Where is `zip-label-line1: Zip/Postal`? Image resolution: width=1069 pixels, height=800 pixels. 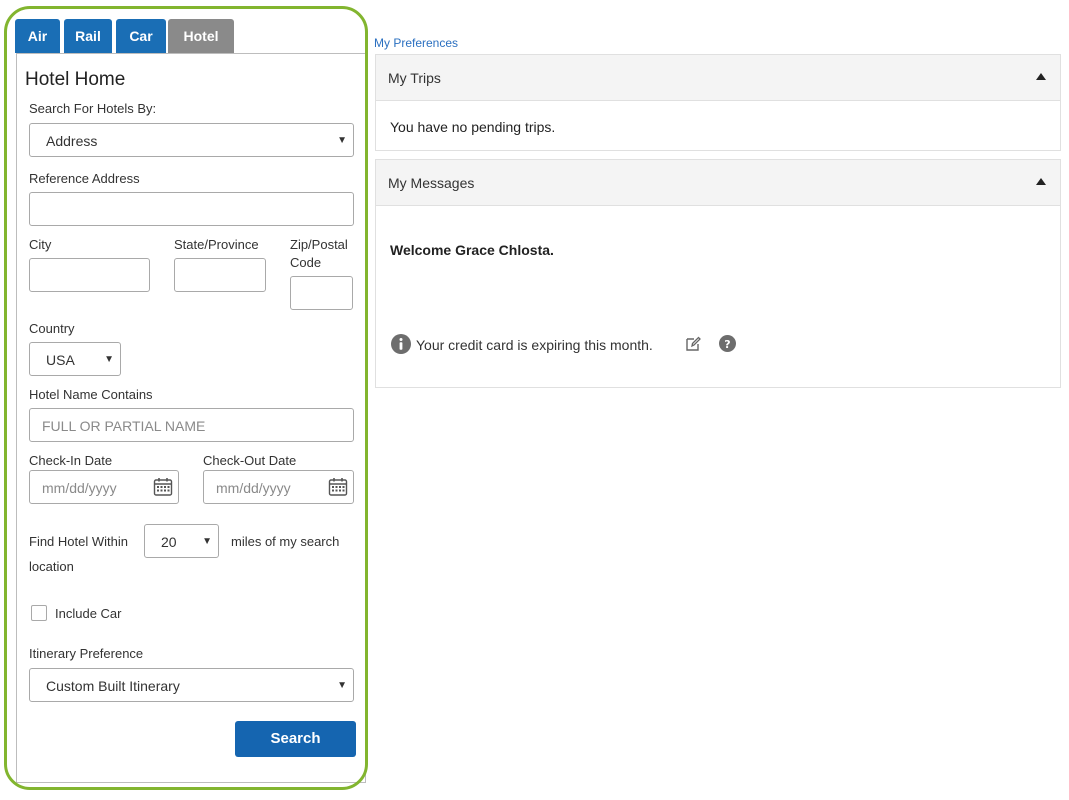
zip-label-line1: Zip/Postal is located at coordinates (319, 244).